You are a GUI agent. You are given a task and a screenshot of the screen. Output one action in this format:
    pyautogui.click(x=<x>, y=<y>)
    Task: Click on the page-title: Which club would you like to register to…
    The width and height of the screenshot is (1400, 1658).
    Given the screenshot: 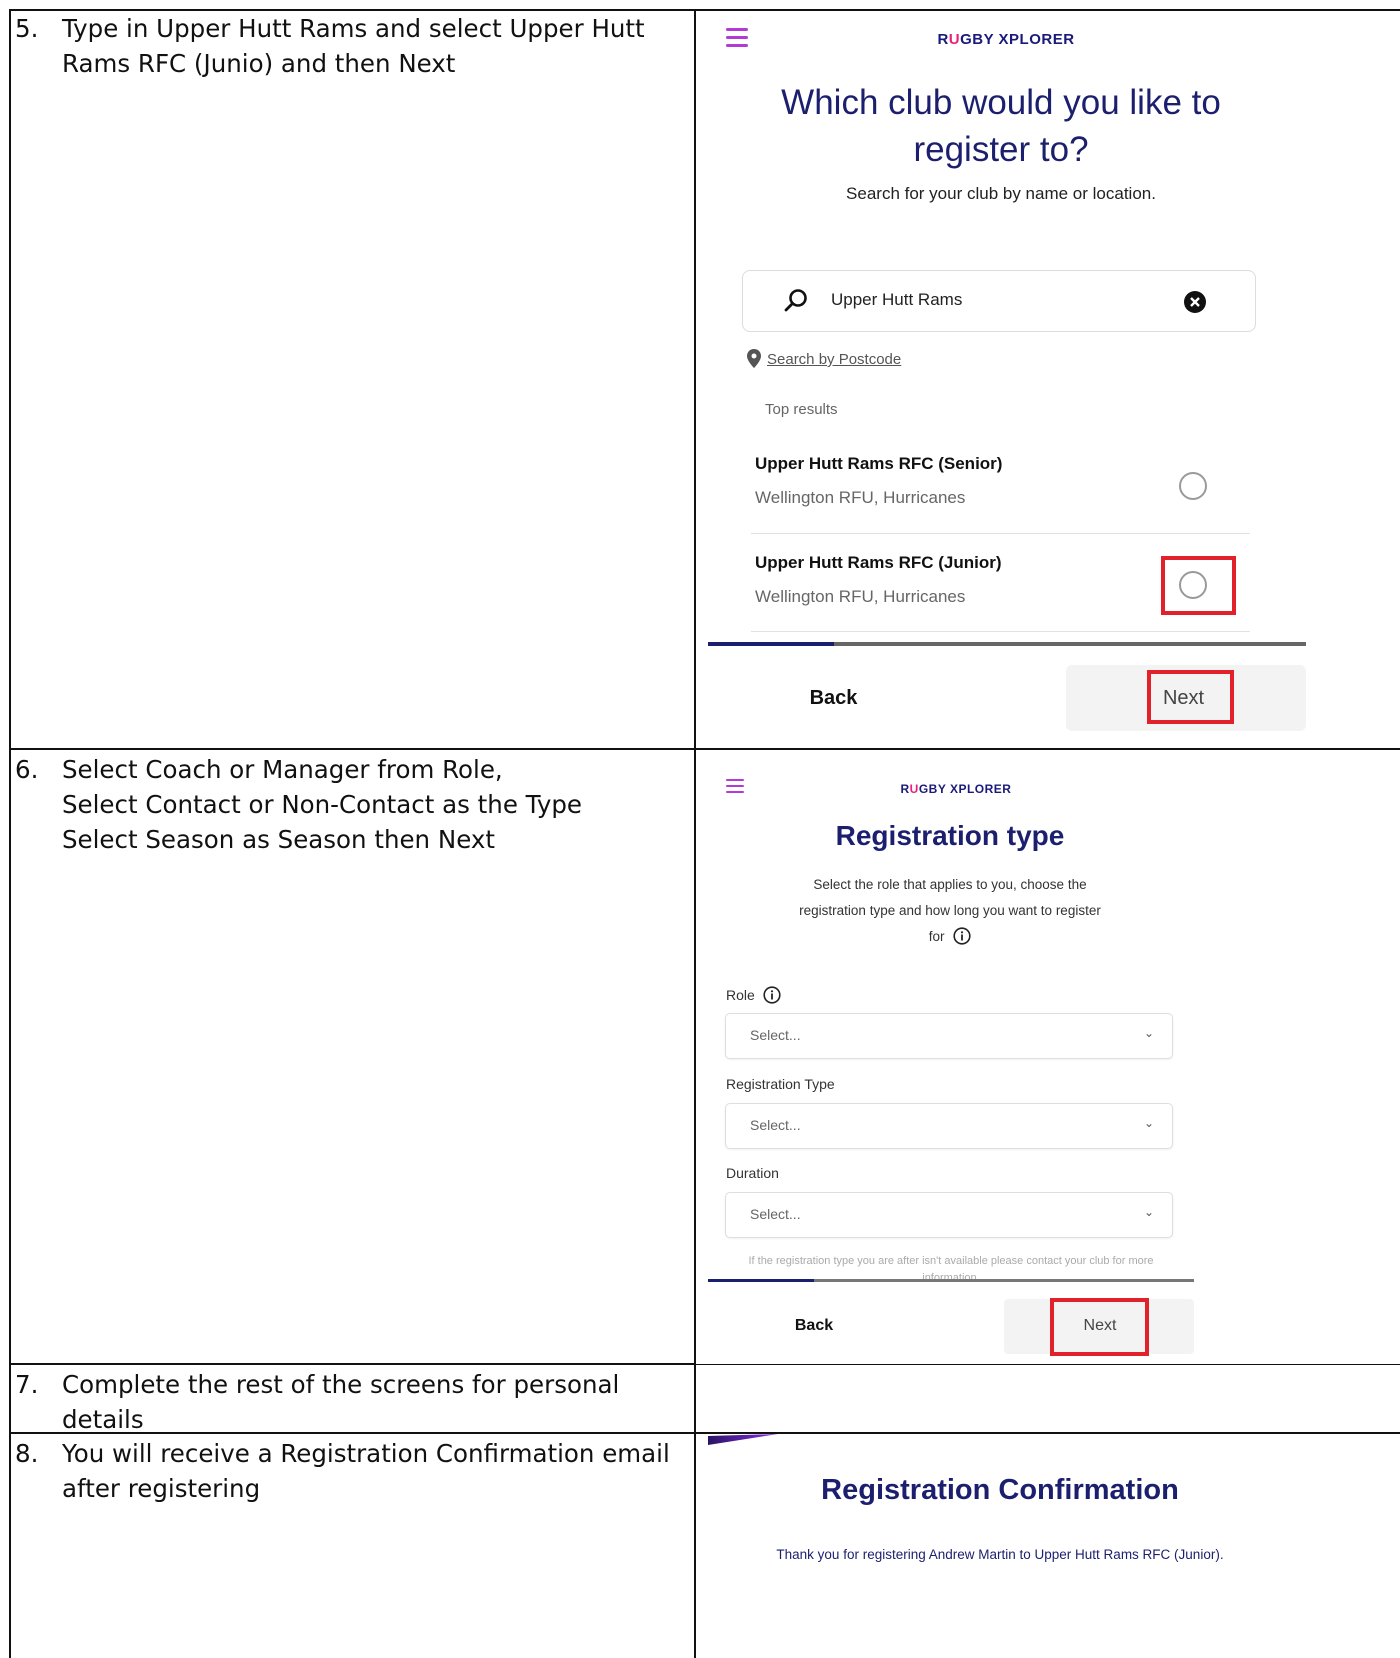 What is the action you would take?
    pyautogui.click(x=1001, y=126)
    